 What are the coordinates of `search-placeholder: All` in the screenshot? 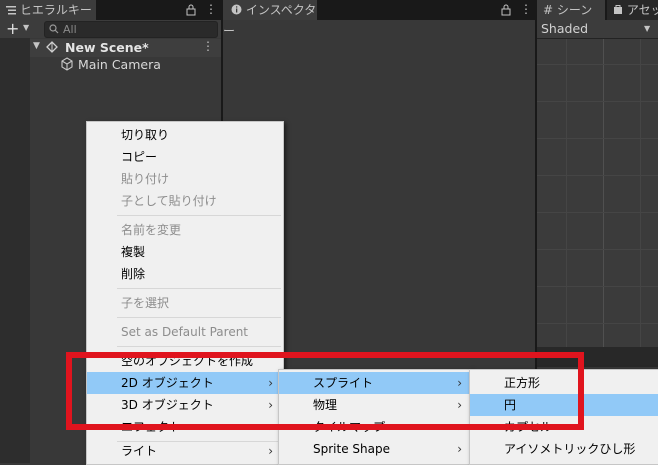 It's located at (70, 29).